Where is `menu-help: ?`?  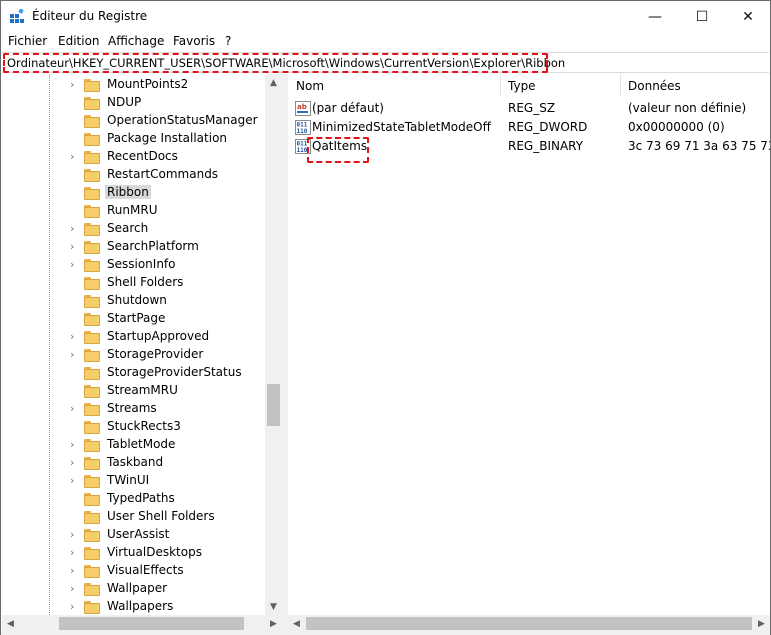
menu-help: ? is located at coordinates (228, 41).